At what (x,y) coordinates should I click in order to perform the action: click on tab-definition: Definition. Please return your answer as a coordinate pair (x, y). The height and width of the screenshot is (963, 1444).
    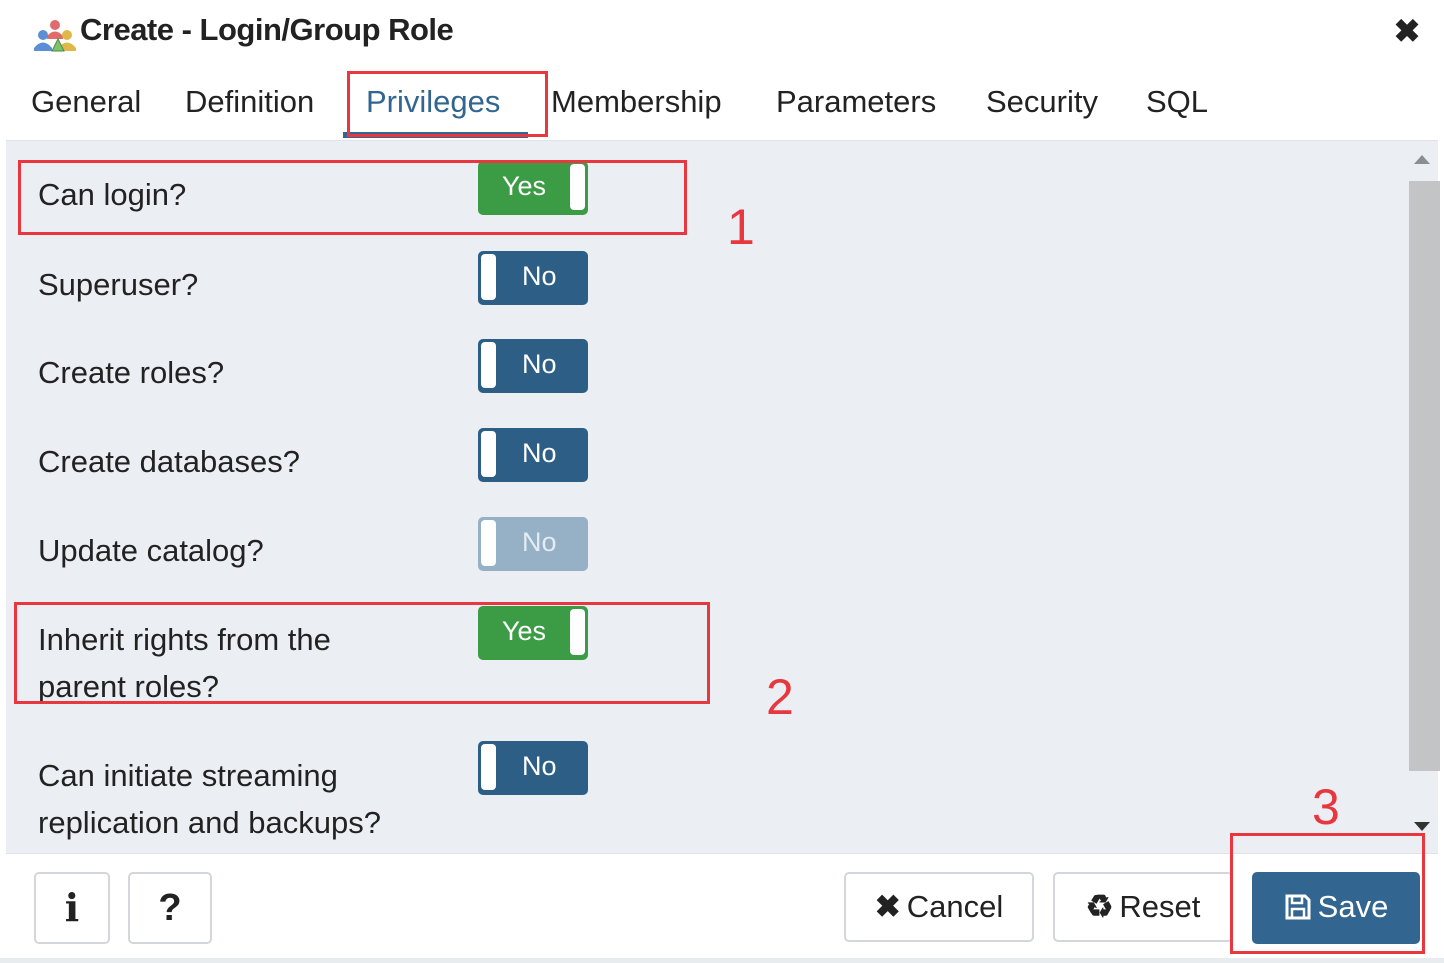
    Looking at the image, I should click on (249, 102).